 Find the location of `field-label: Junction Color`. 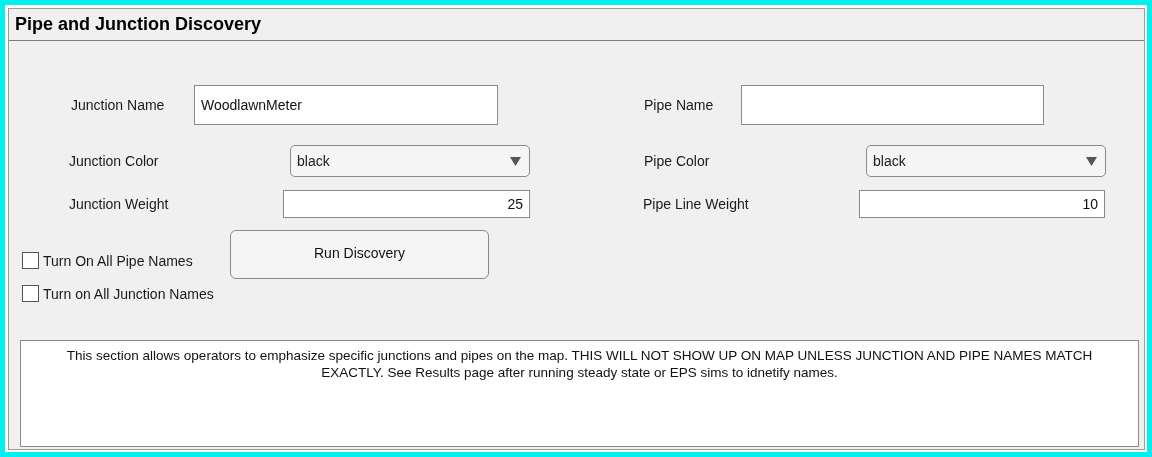

field-label: Junction Color is located at coordinates (114, 161).